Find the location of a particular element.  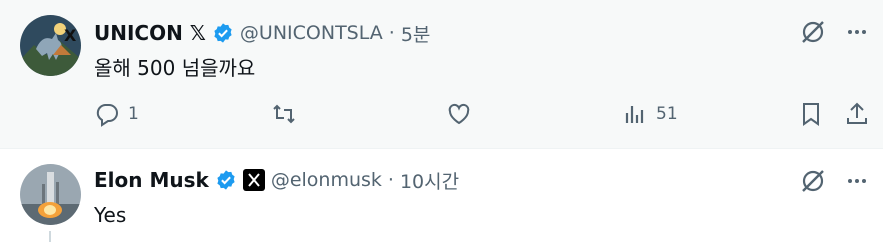

tweet-text: 올해 500 넘을까요 is located at coordinates (175, 68).